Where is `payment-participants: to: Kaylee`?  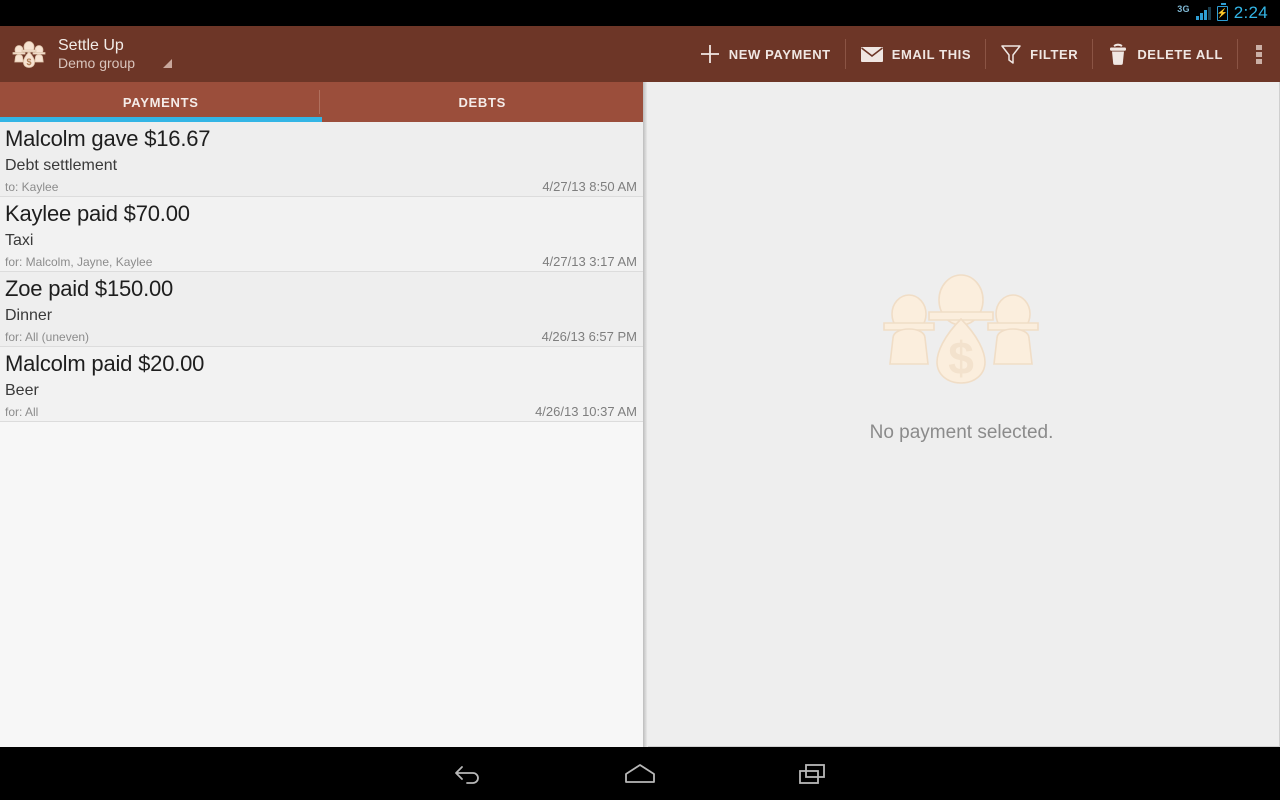 payment-participants: to: Kaylee is located at coordinates (32, 187).